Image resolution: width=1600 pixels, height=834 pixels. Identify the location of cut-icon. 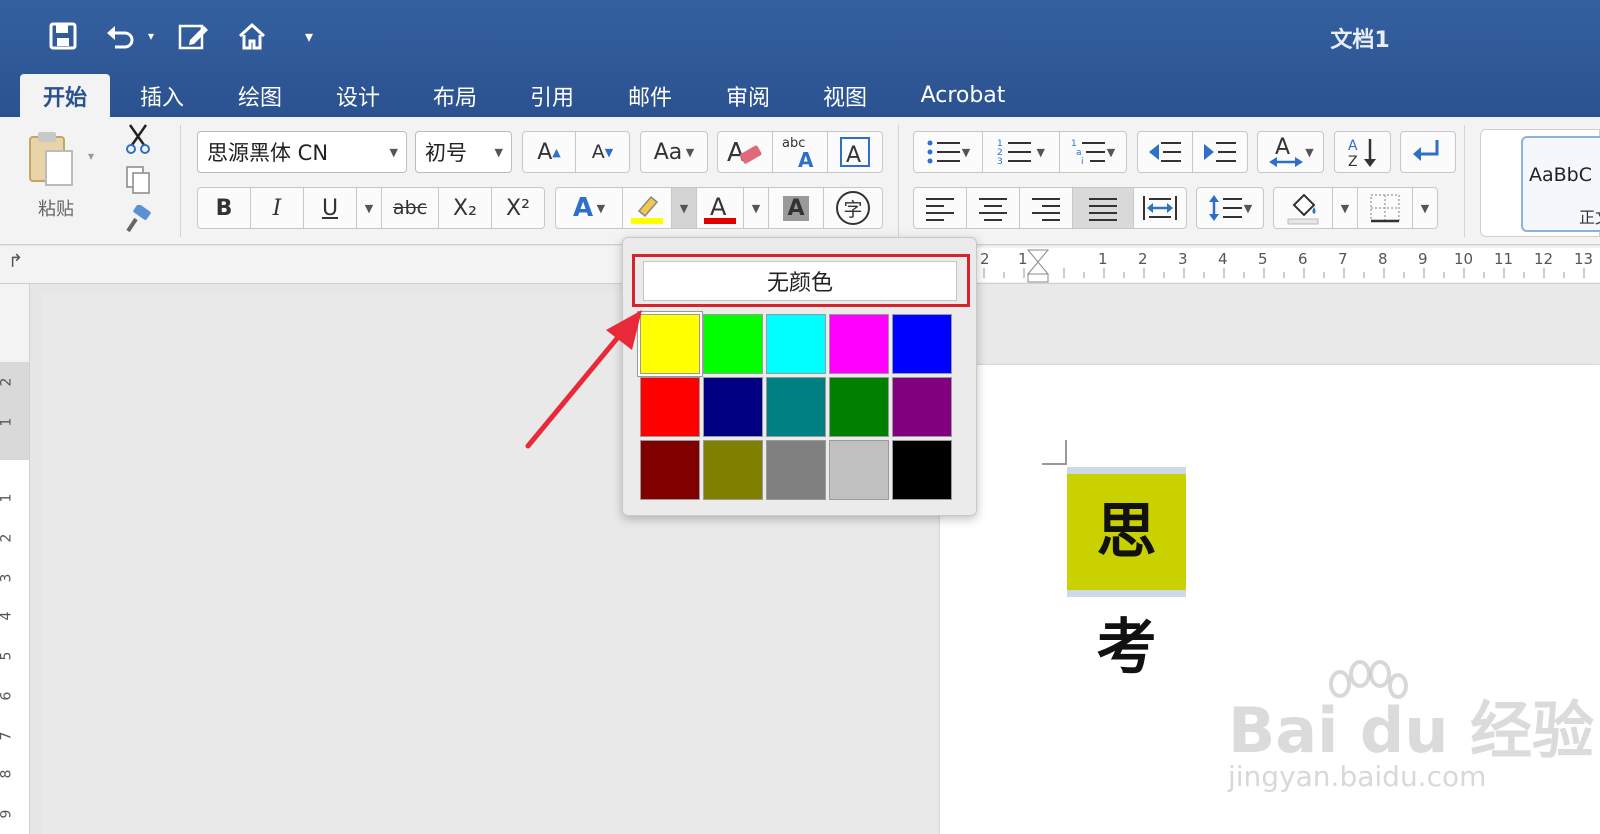
(138, 141).